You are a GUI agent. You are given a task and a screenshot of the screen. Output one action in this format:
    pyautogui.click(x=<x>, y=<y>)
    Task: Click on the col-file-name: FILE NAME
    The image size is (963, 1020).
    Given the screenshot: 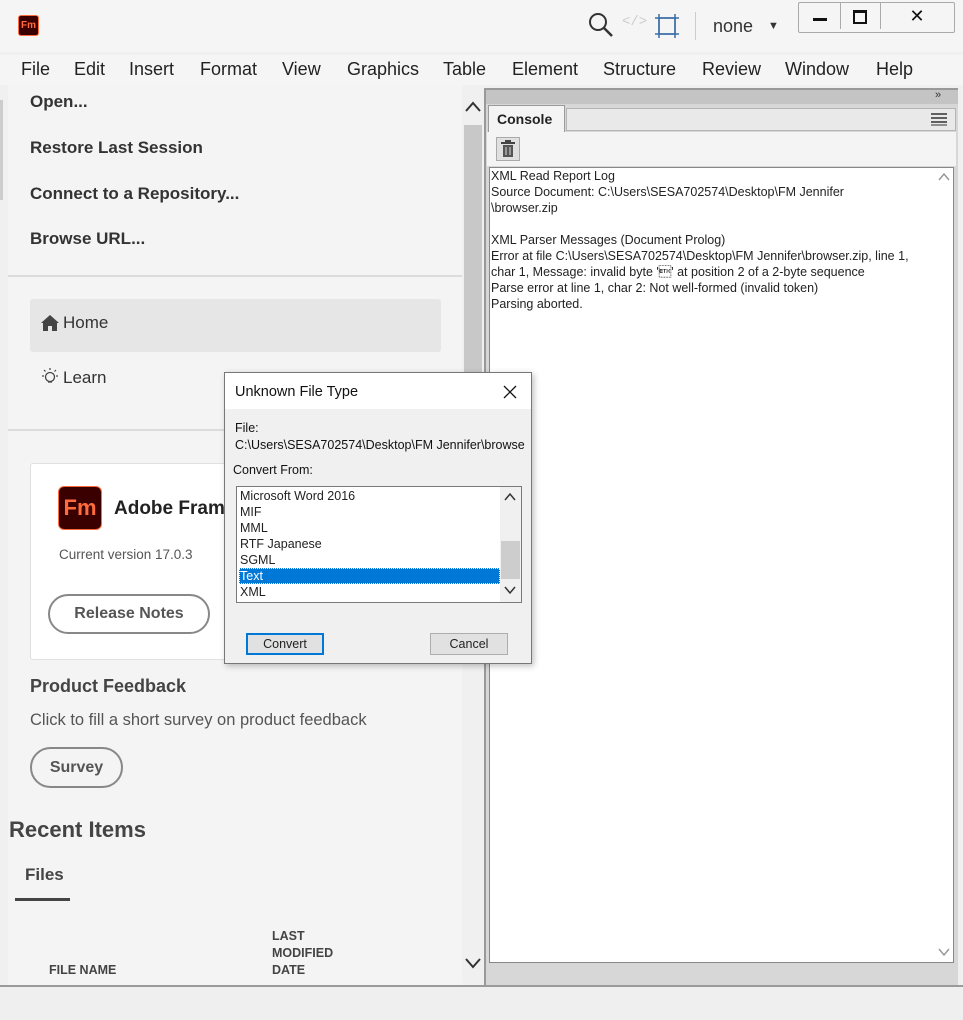 What is the action you would take?
    pyautogui.click(x=82, y=970)
    